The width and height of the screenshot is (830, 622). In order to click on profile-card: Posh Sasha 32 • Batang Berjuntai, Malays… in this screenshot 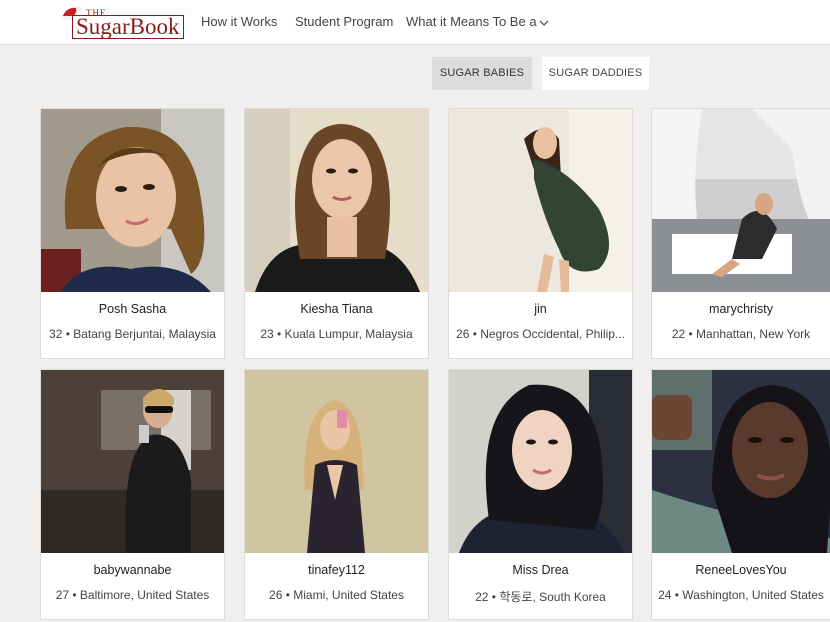, I will do `click(132, 233)`.